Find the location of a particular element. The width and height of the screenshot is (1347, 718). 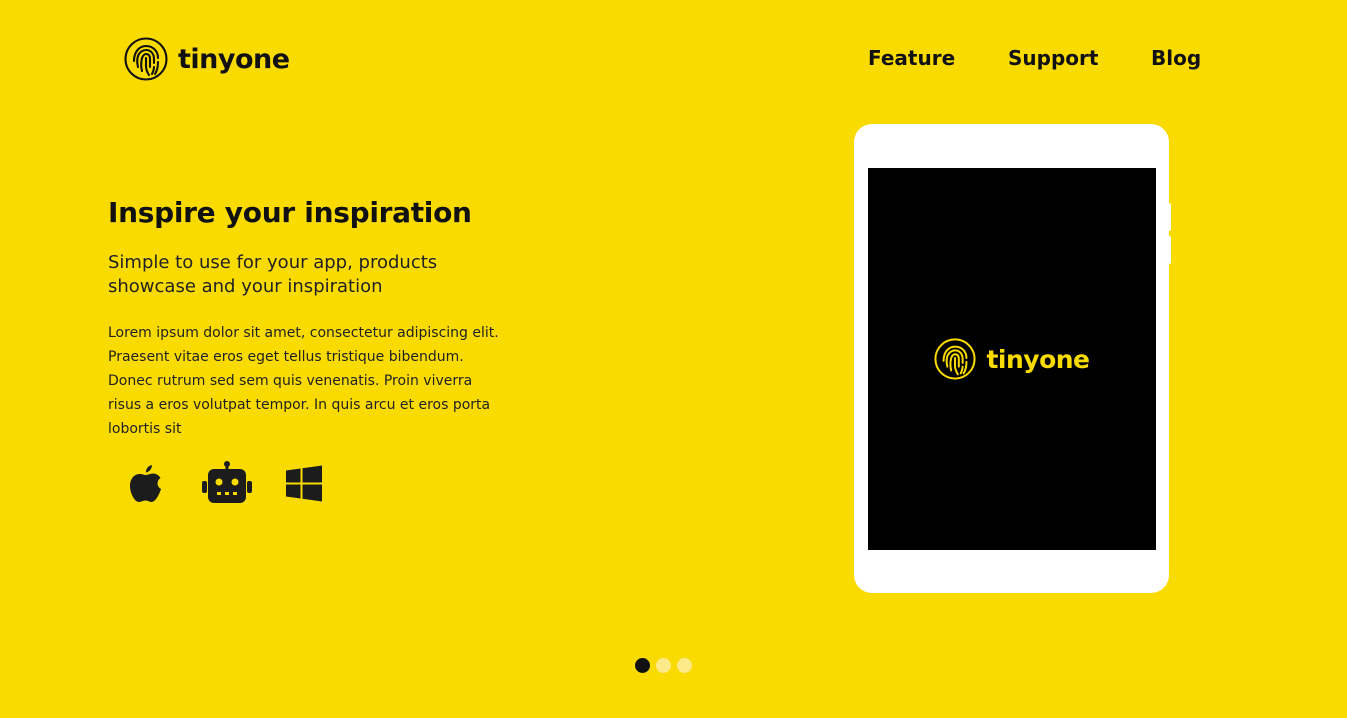

tablet-screen: tinyone is located at coordinates (1012, 359).